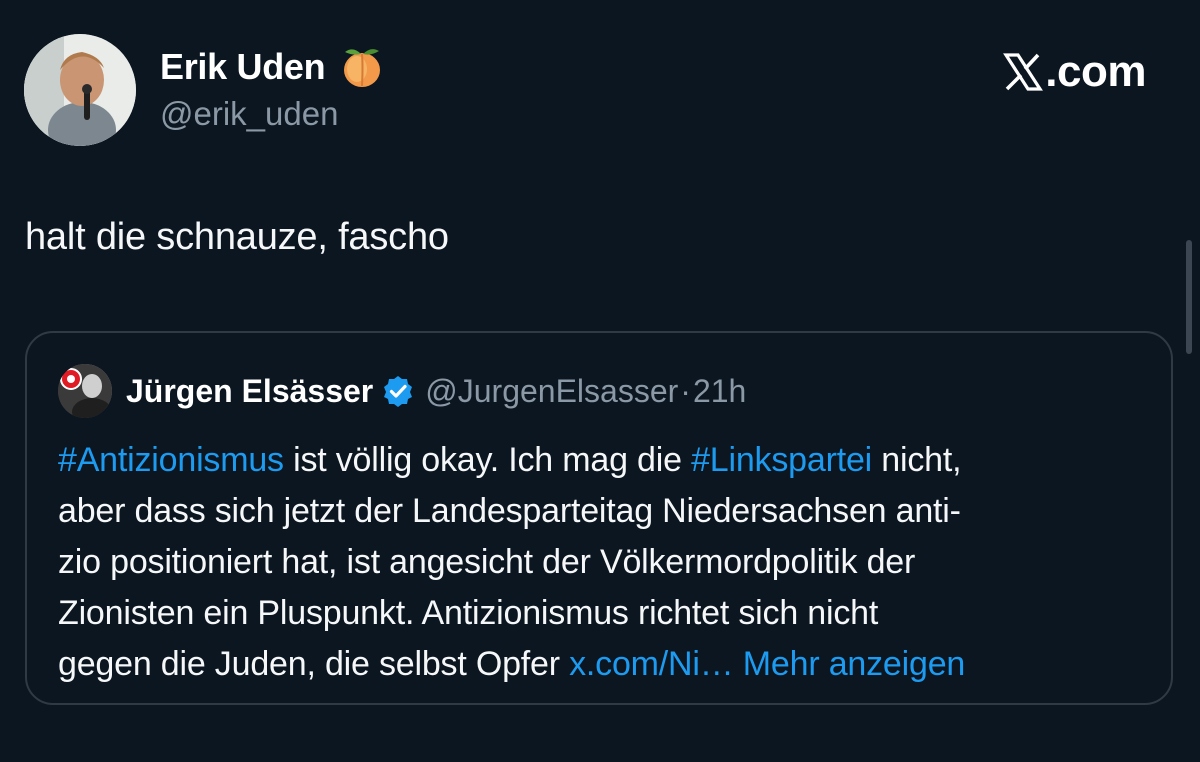 This screenshot has height=762, width=1200. Describe the element at coordinates (719, 391) in the screenshot. I see `quoted-tweet-time: 21h` at that location.